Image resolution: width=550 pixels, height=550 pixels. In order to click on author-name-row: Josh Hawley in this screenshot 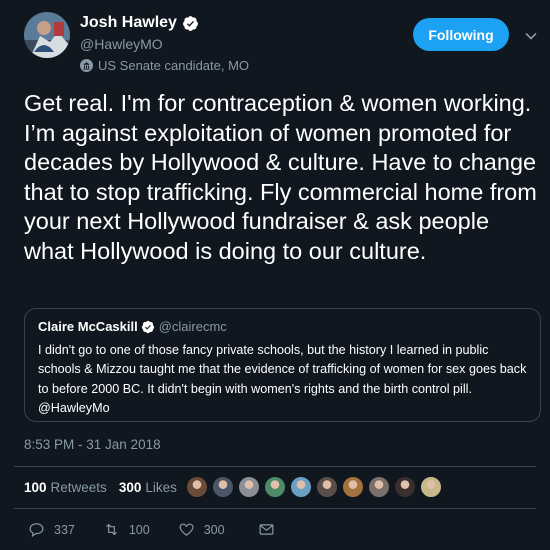, I will do `click(139, 23)`.